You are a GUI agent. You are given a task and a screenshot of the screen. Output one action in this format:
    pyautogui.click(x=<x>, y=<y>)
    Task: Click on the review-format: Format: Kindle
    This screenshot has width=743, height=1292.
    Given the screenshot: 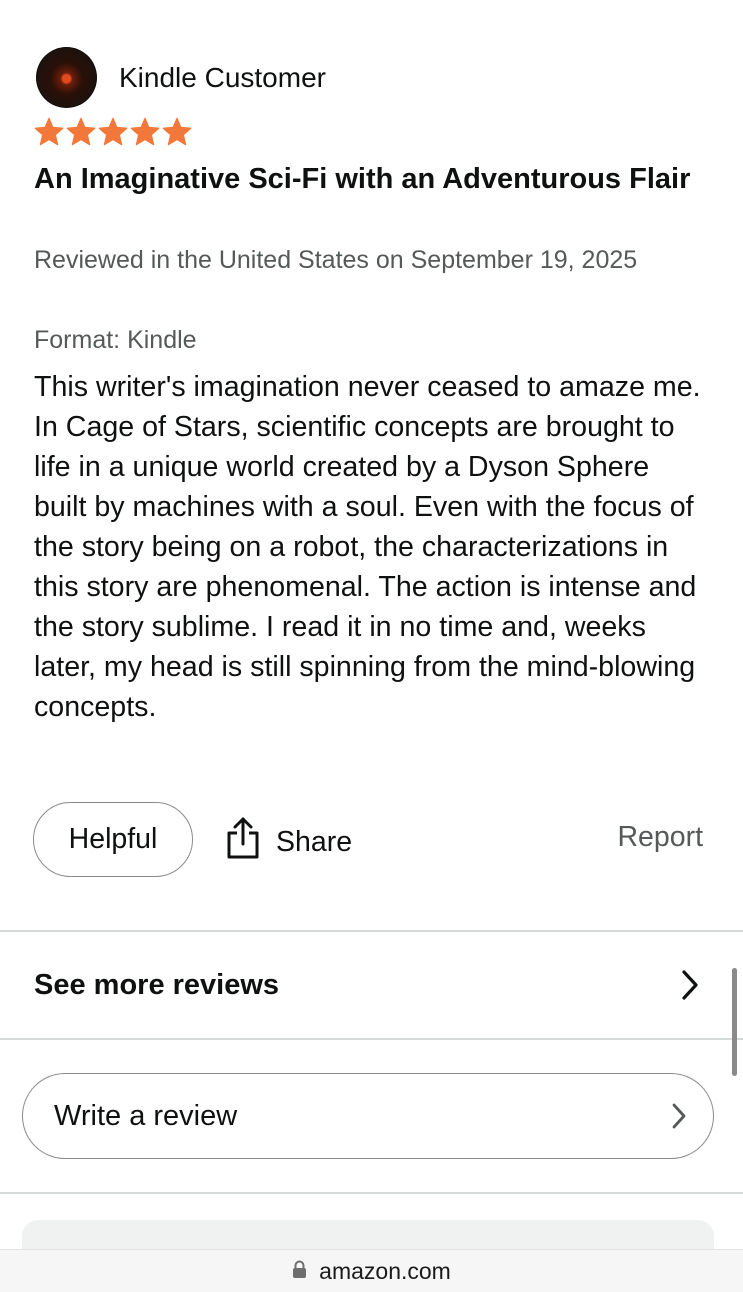 What is the action you would take?
    pyautogui.click(x=115, y=340)
    